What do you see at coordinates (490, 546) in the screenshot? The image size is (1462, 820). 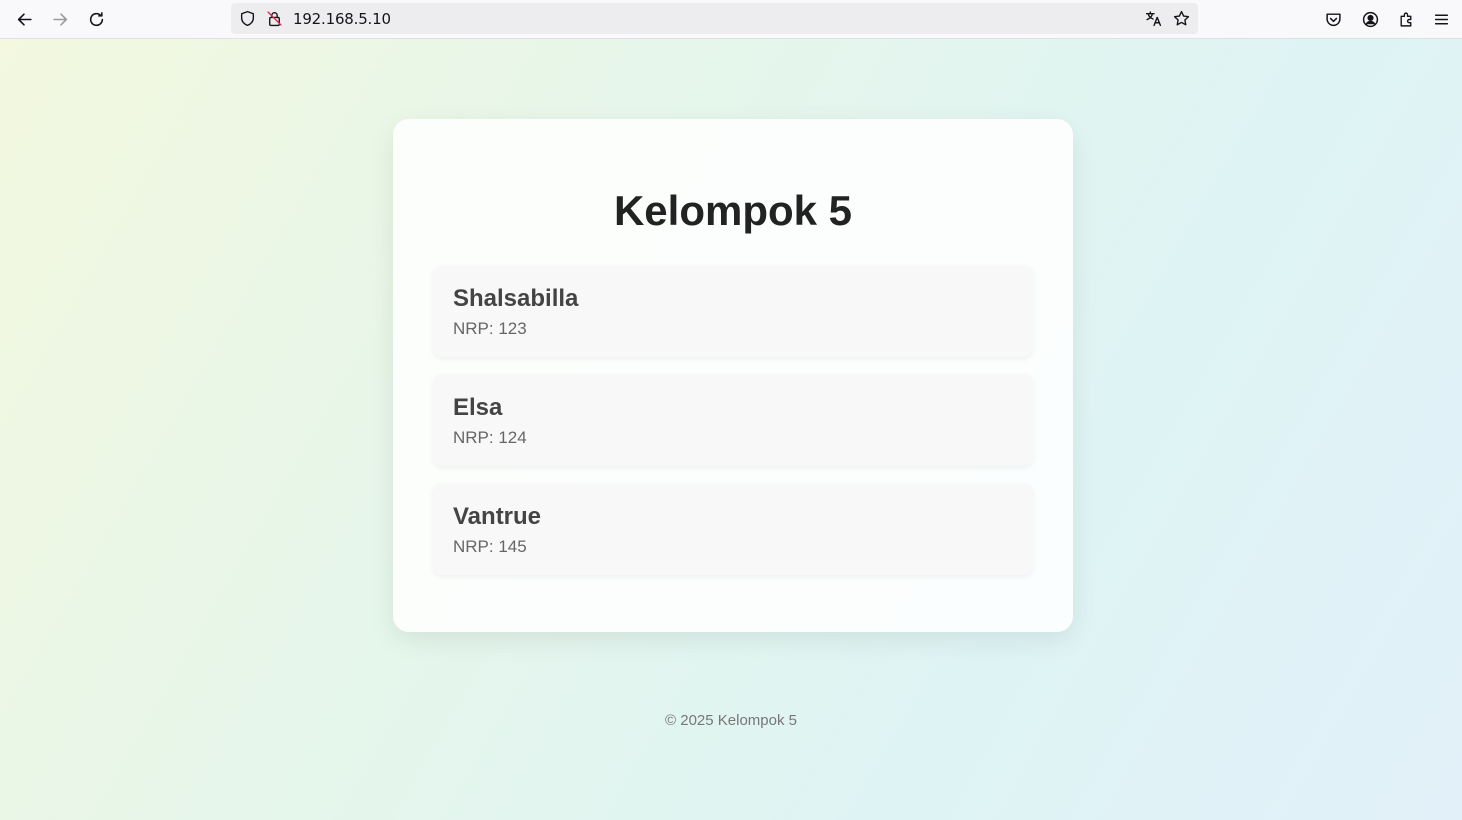 I see `member-nrp: NRP: 145` at bounding box center [490, 546].